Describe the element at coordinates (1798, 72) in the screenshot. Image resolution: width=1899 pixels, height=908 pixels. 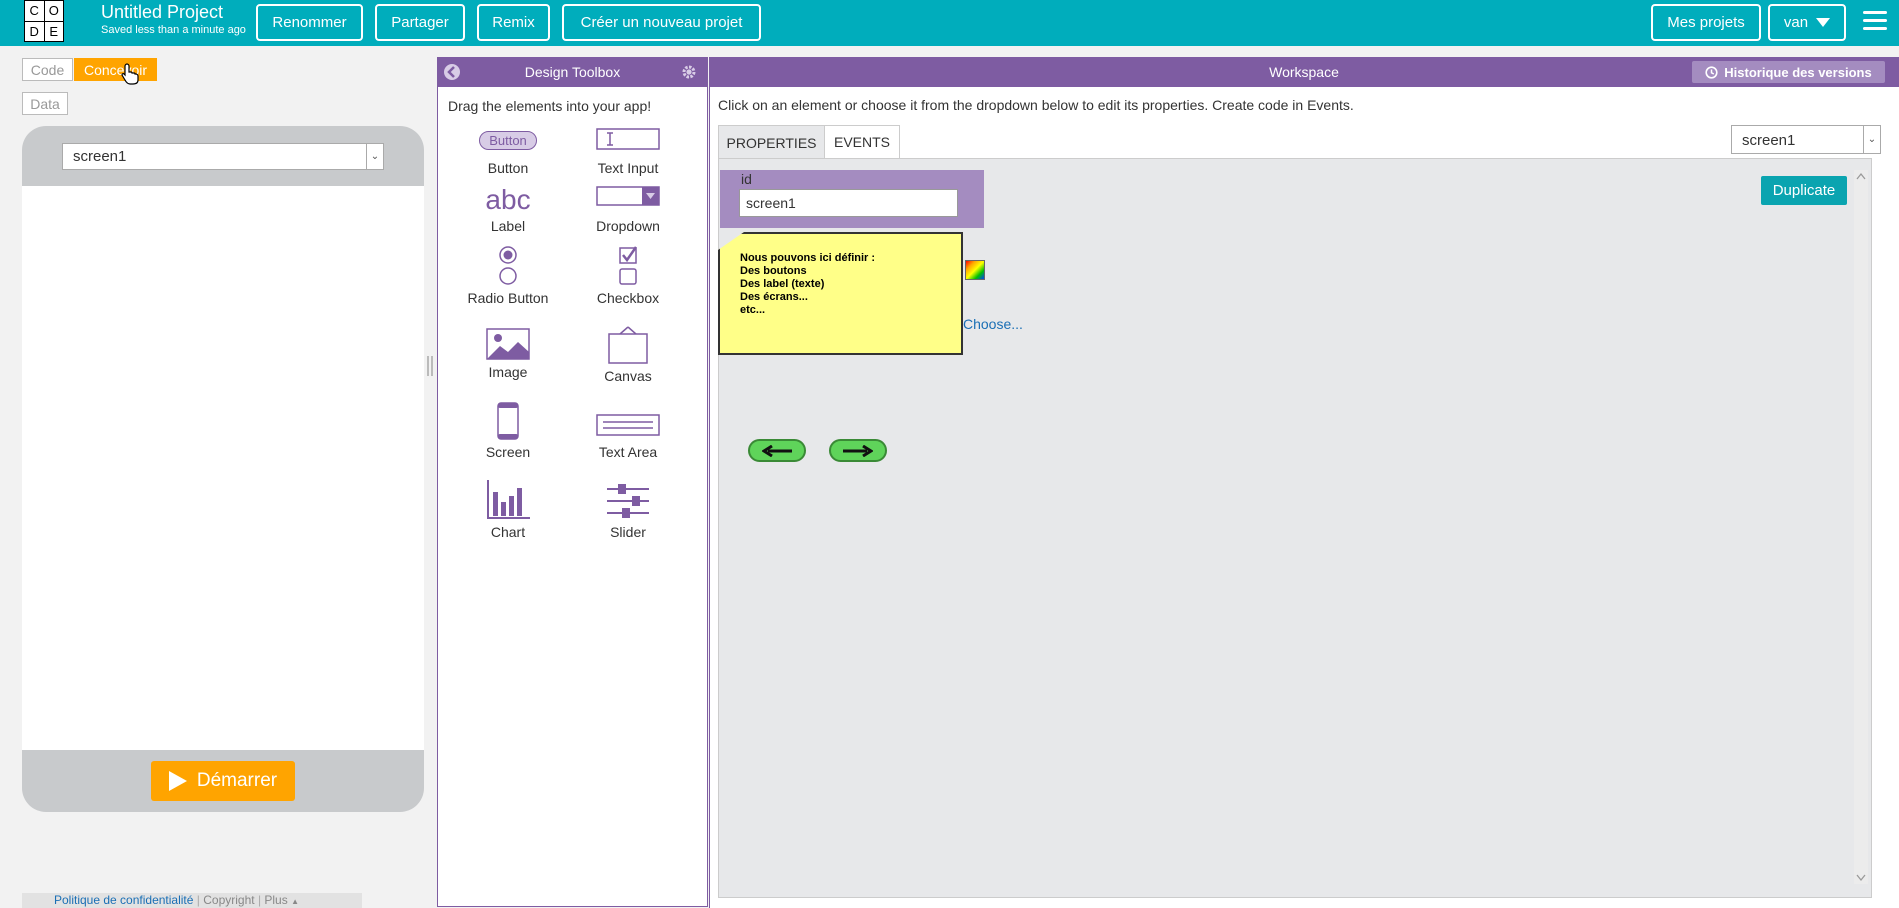
I see `version-history-label: Historique des versions` at that location.